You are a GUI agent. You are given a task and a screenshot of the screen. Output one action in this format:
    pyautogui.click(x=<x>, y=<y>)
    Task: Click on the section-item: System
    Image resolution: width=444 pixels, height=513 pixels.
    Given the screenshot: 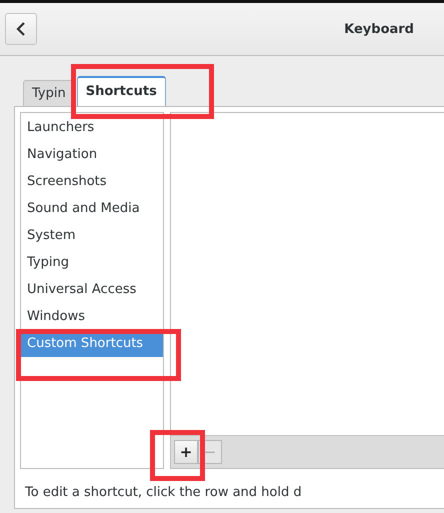 What is the action you would take?
    pyautogui.click(x=92, y=235)
    